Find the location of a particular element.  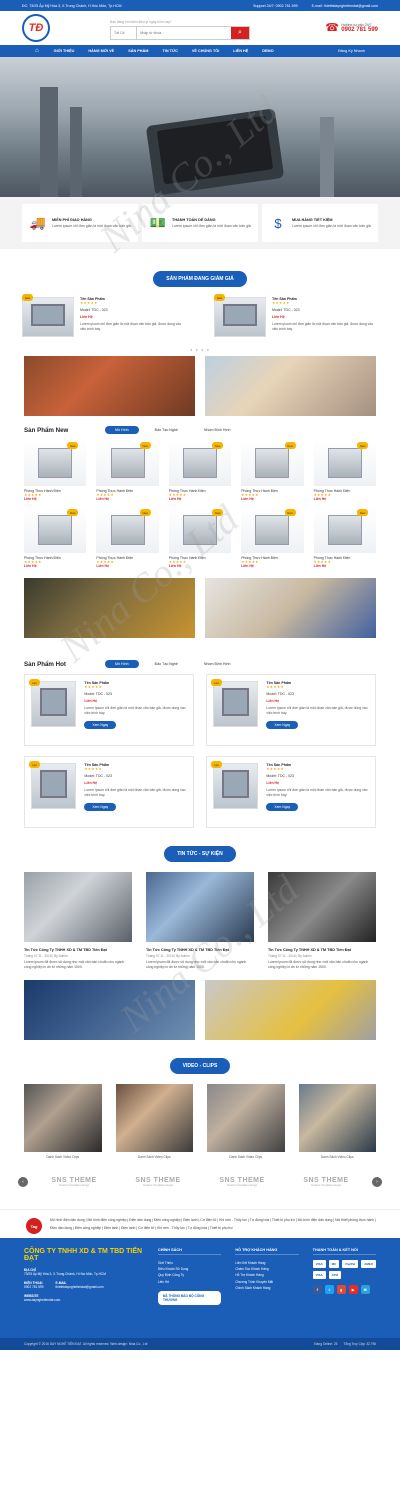

home-icon: ⌂ is located at coordinates (37, 51).